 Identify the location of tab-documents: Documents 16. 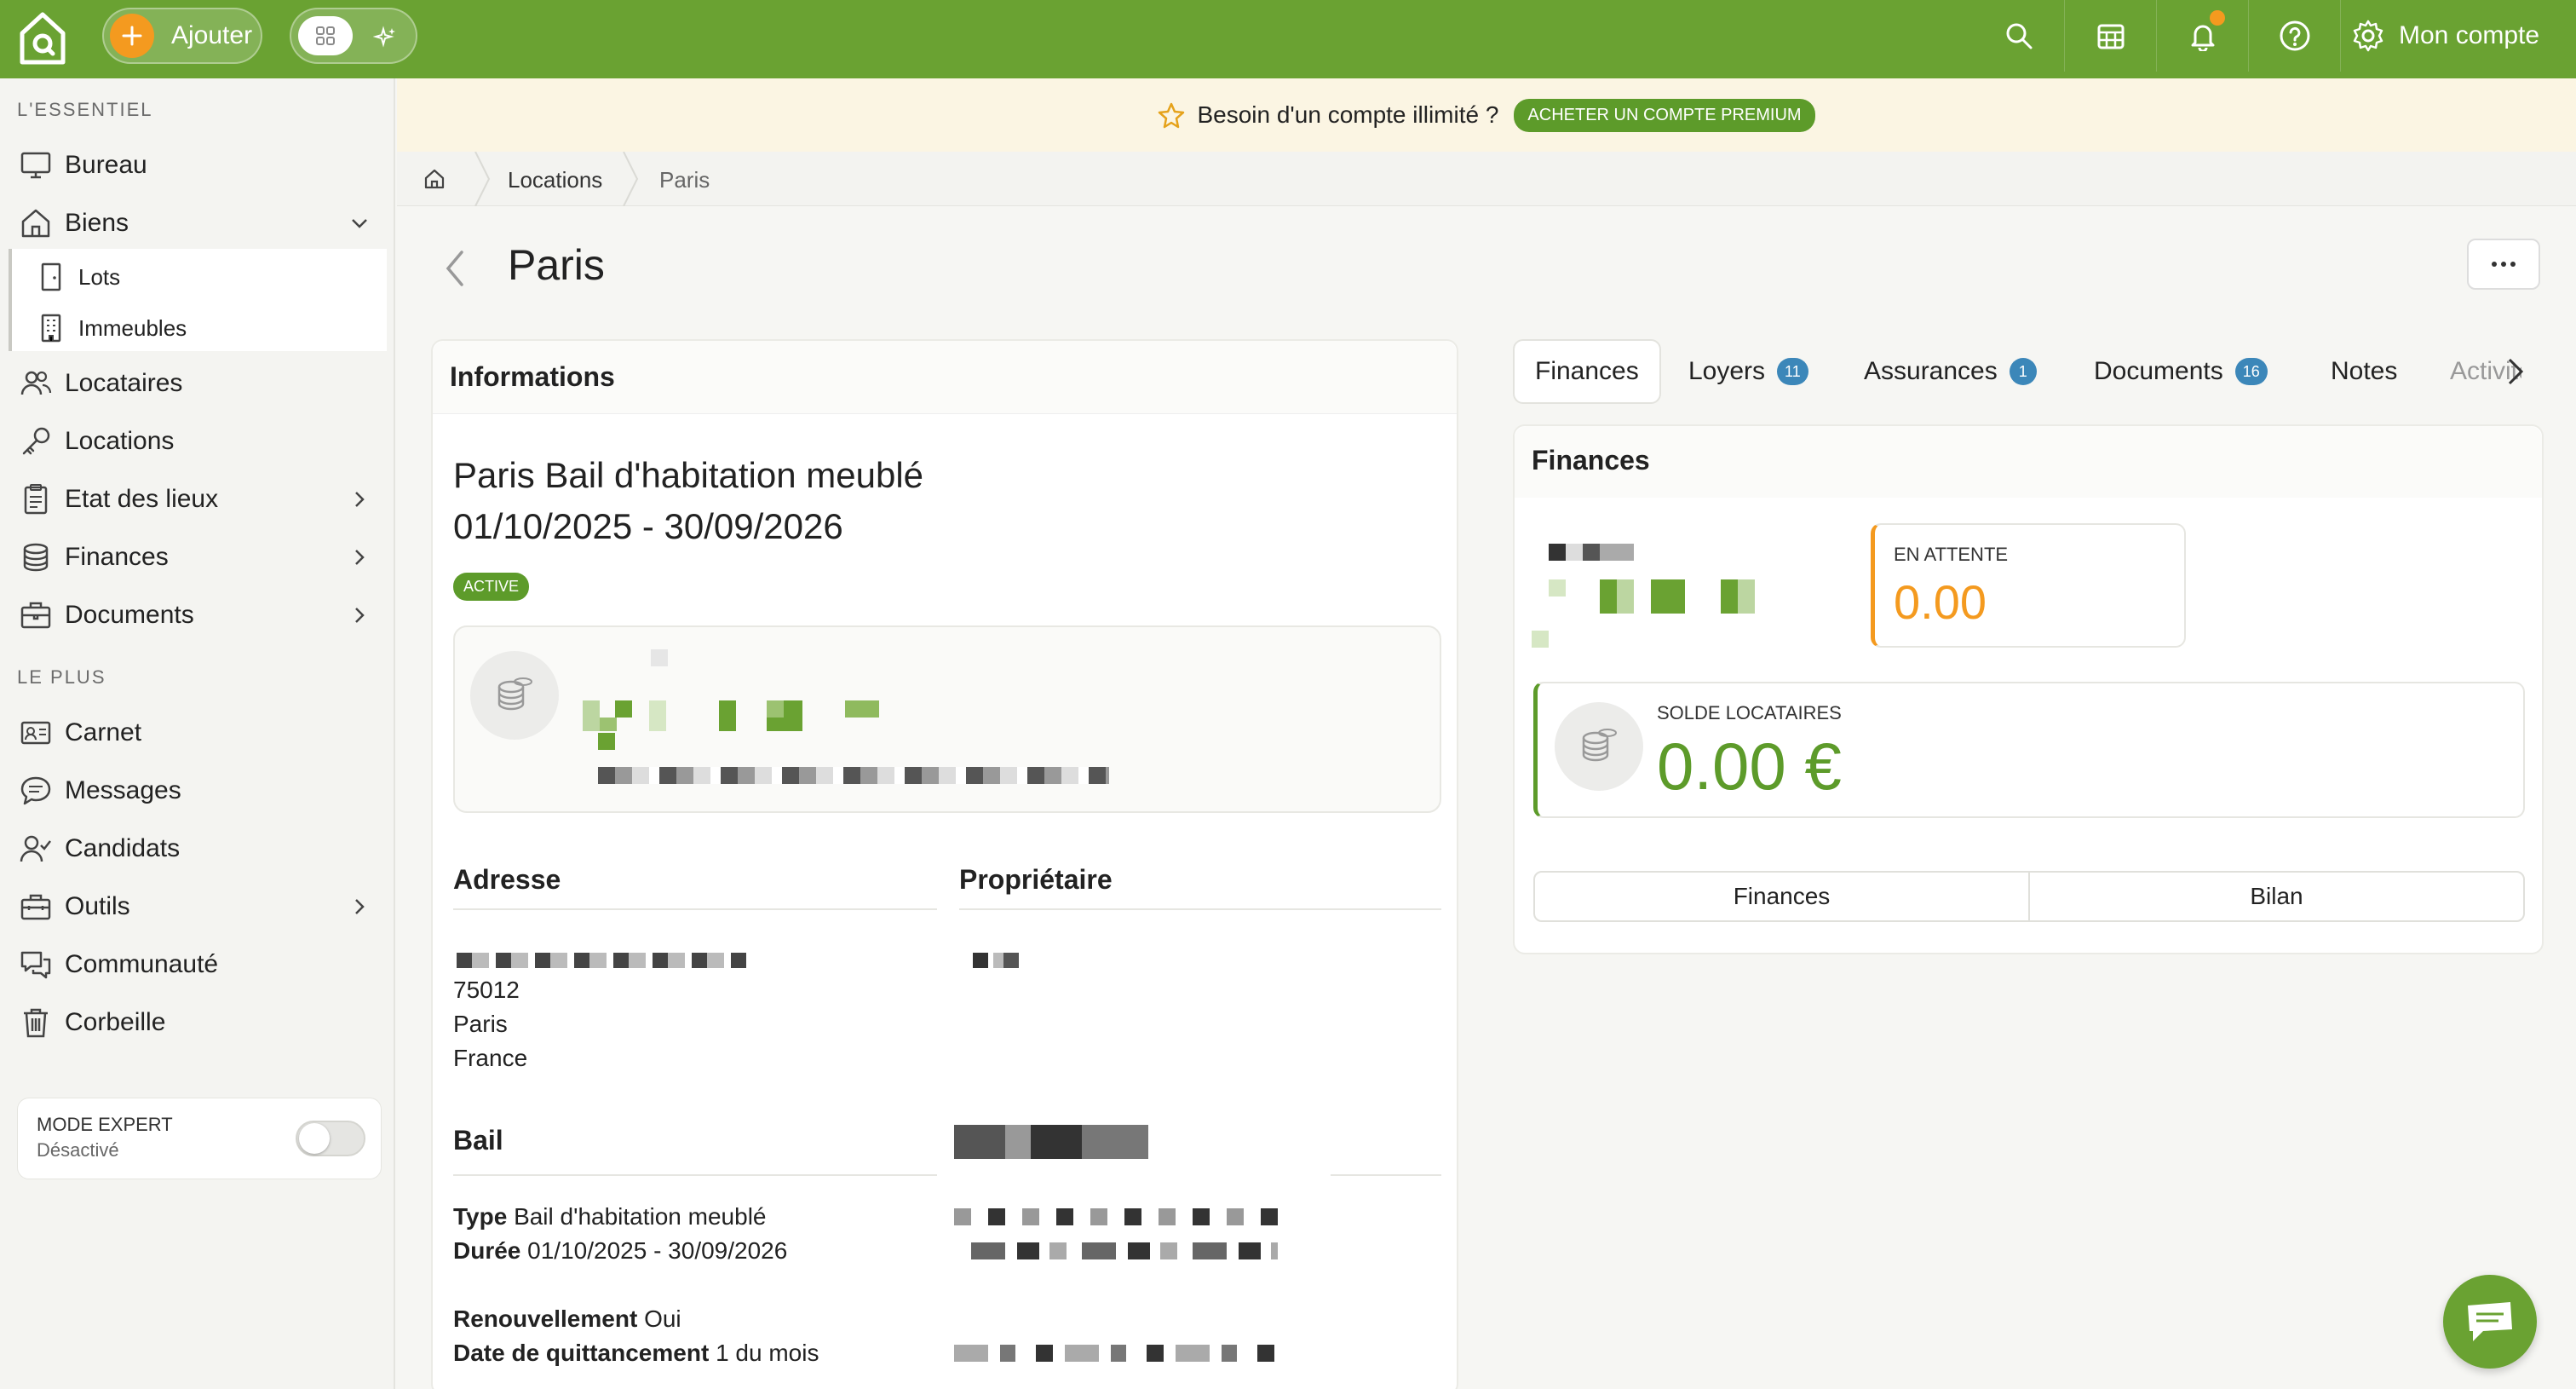
(2181, 371).